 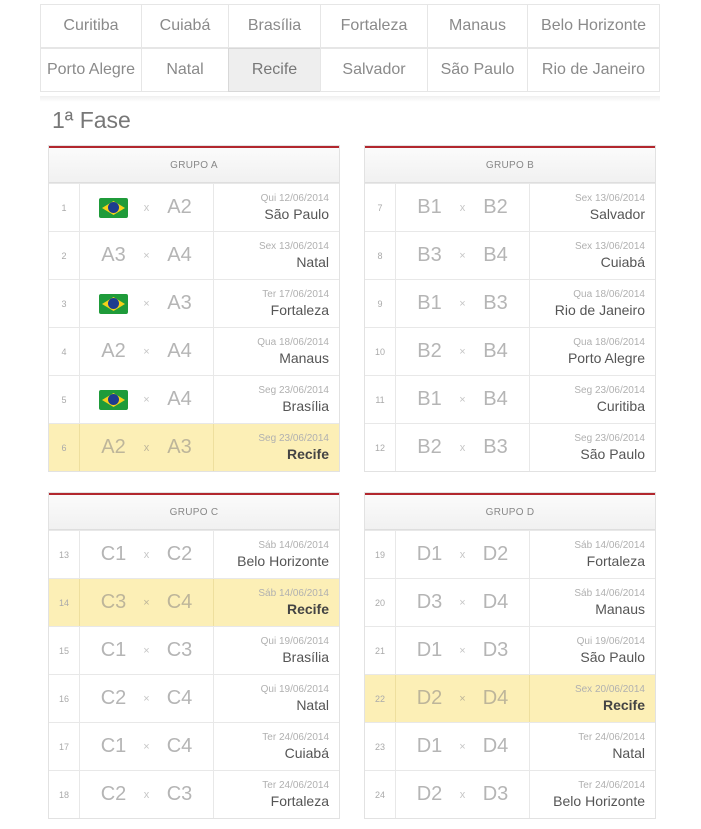 I want to click on match-row: 8 B3 × B4 Sex 13/06/2014 Cuiabá, so click(x=510, y=255).